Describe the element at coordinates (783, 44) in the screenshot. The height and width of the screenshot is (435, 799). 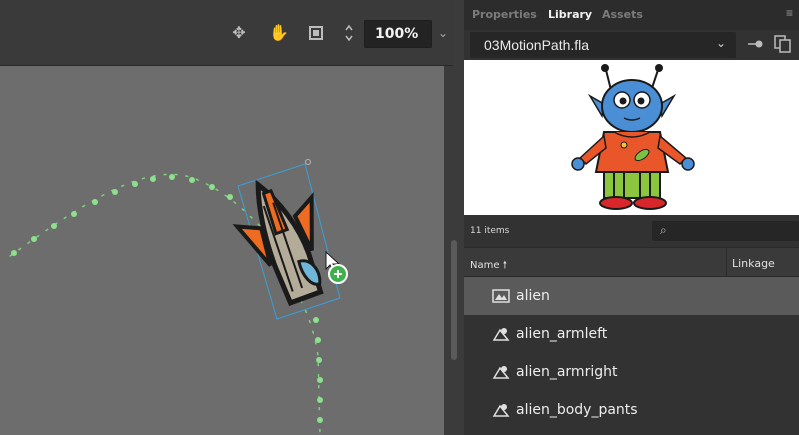
I see `new-library-panel-icon` at that location.